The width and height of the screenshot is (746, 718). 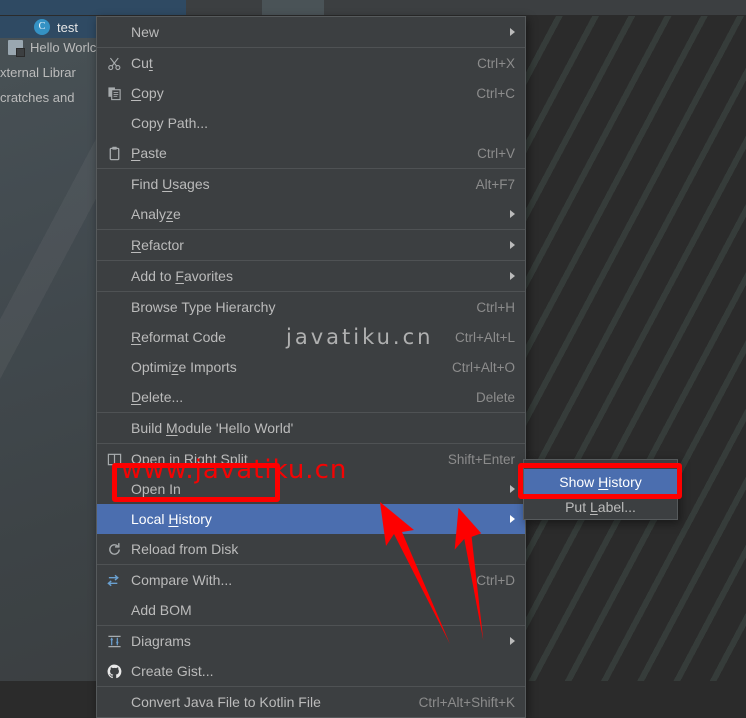 I want to click on clipboard-icon, so click(x=114, y=153).